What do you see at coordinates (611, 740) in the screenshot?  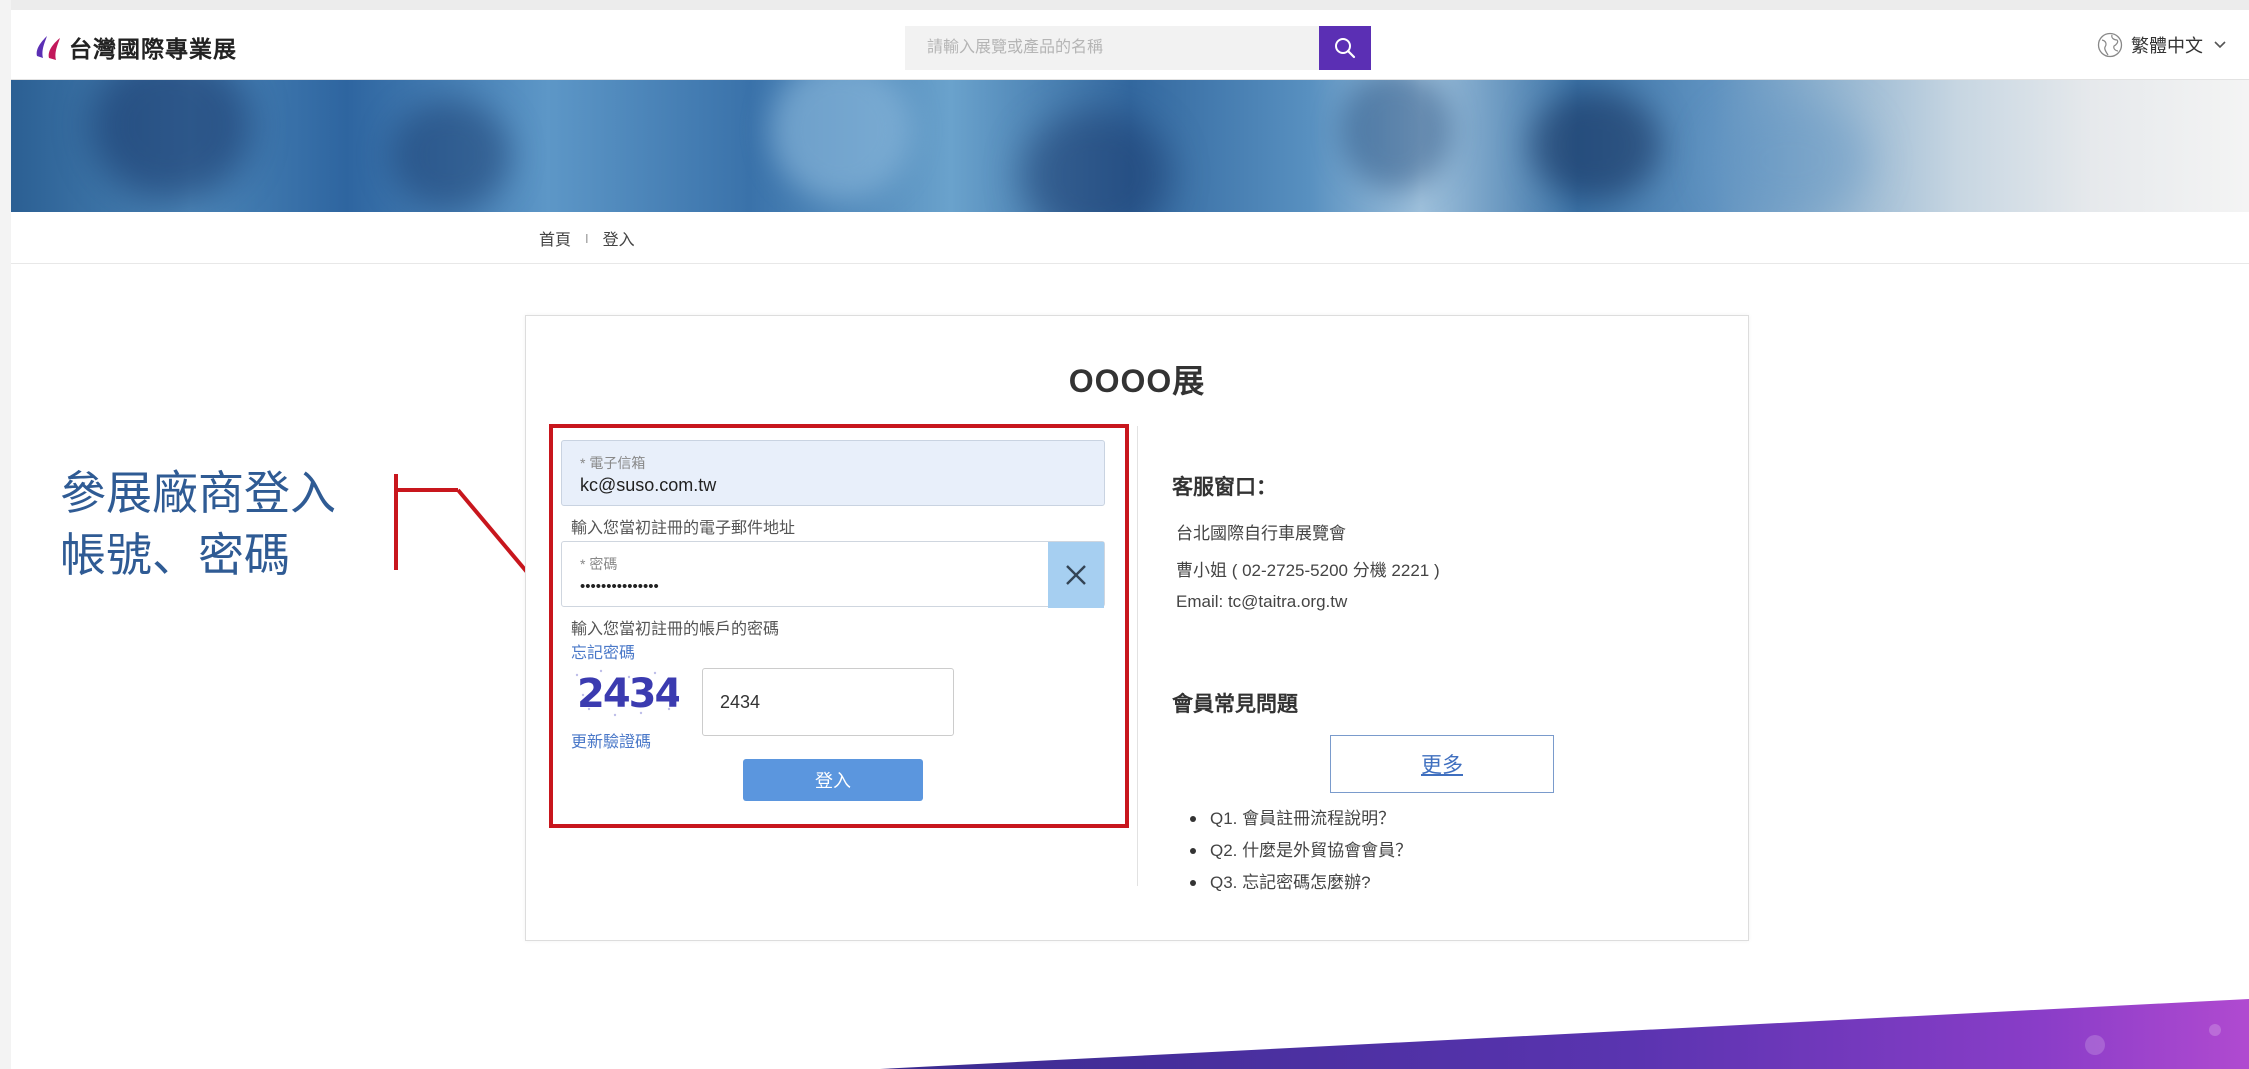 I see `refresh-captcha-link: 更新驗證碼` at bounding box center [611, 740].